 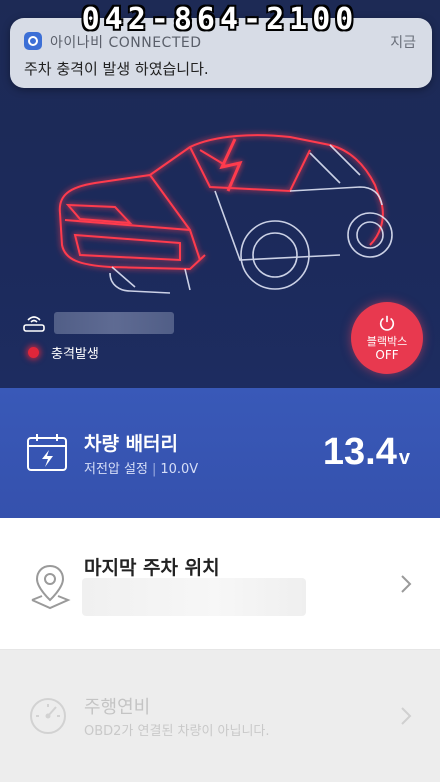 I want to click on blackbox-toggle-button: 블랙박스 OFF, so click(x=387, y=338).